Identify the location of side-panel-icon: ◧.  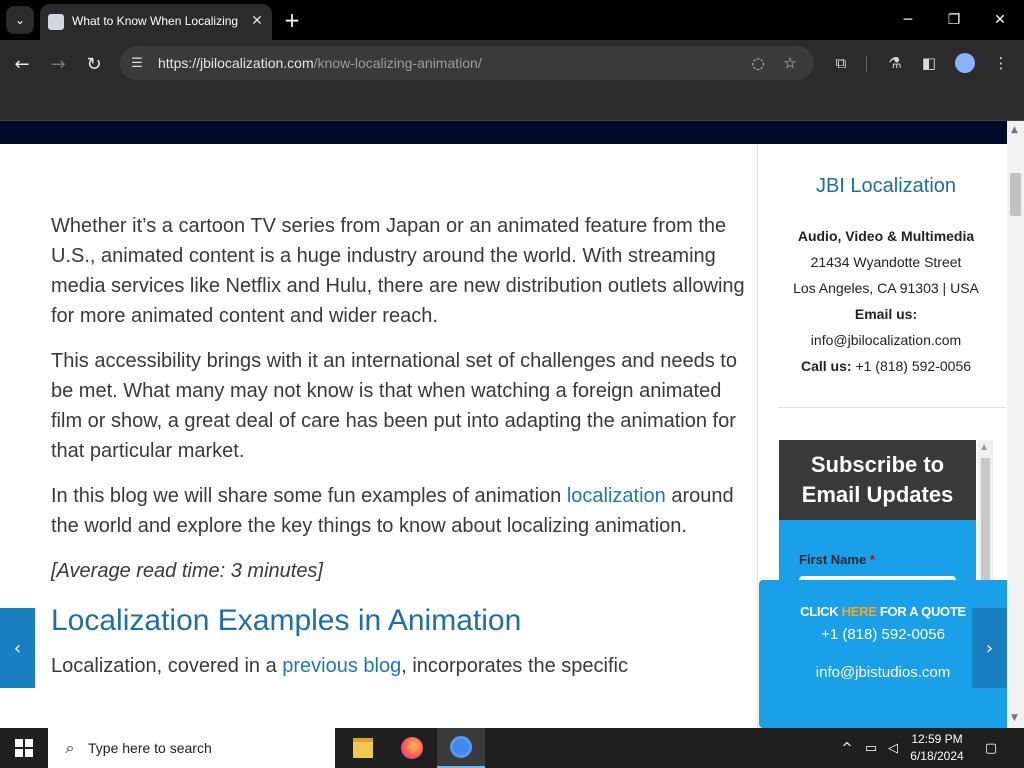
(929, 63).